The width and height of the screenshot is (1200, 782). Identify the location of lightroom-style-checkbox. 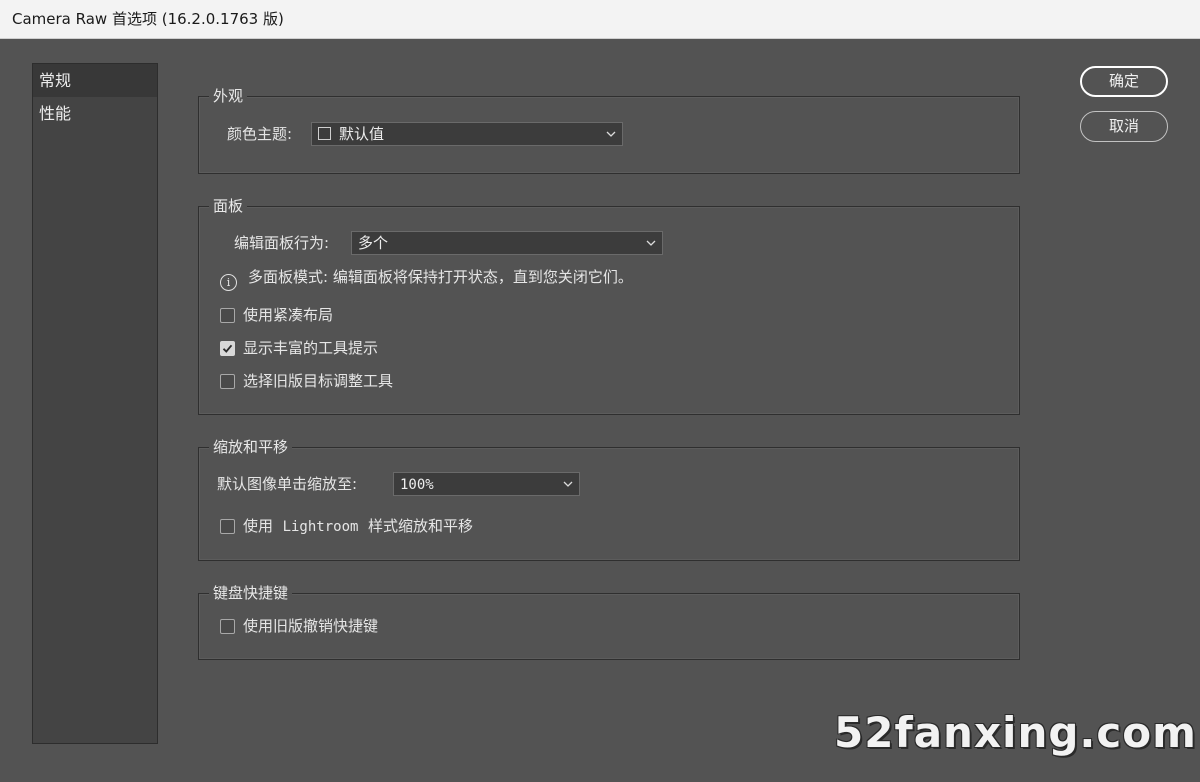
(227, 526).